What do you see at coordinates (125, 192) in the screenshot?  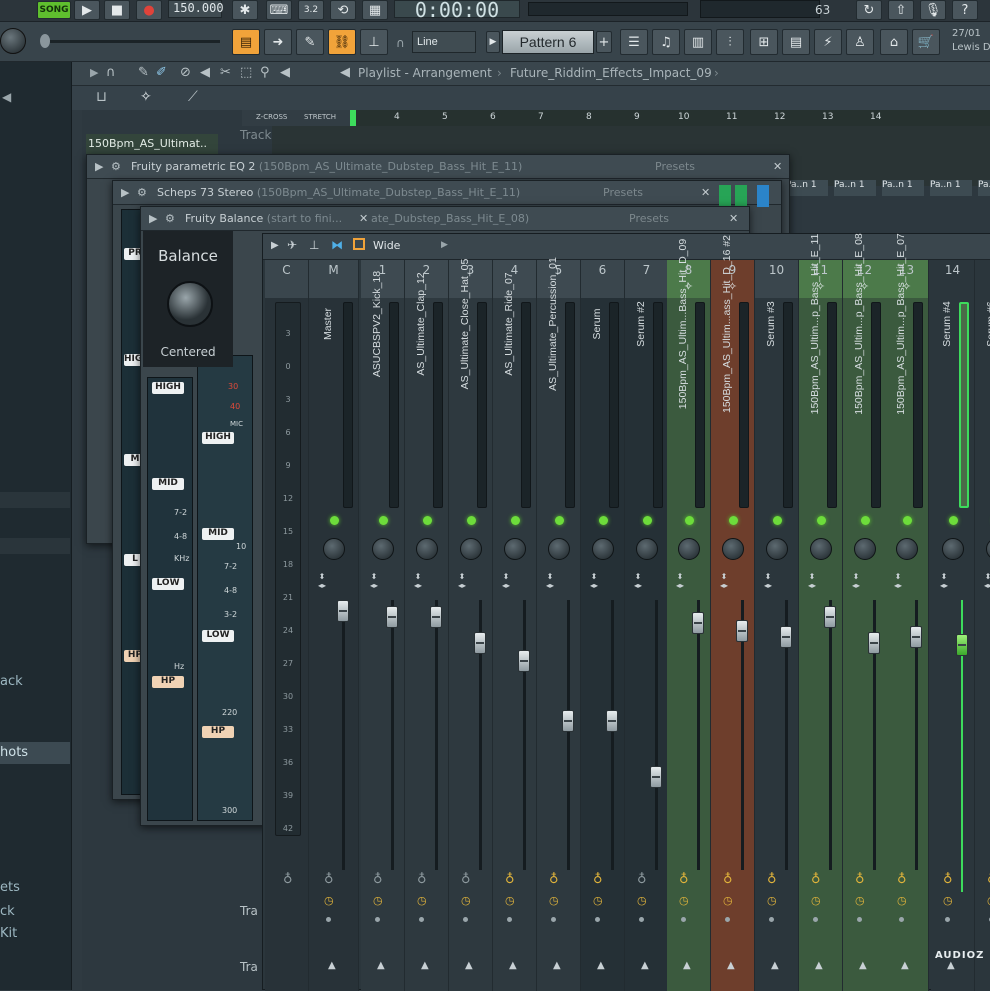 I see `window-arrow-icon: ▶` at bounding box center [125, 192].